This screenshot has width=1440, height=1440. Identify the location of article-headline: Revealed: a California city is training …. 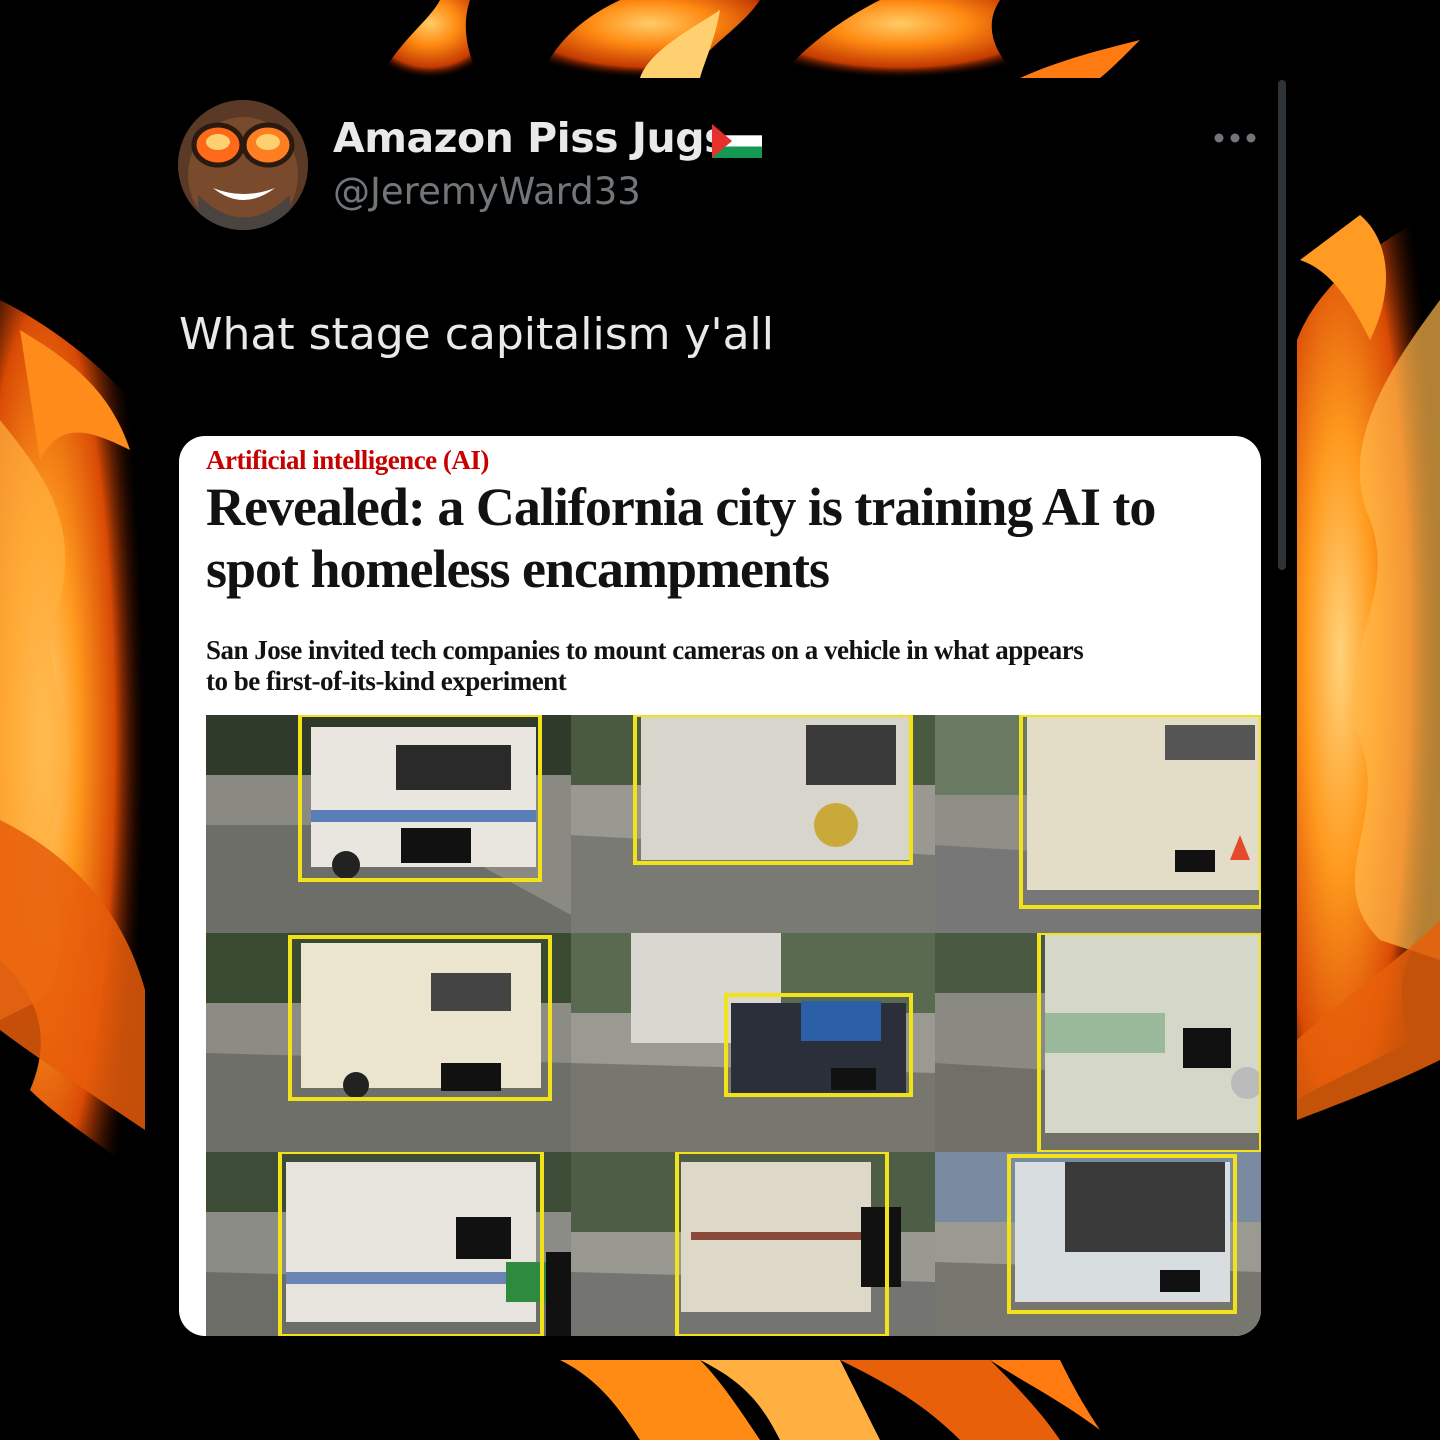
(681, 538).